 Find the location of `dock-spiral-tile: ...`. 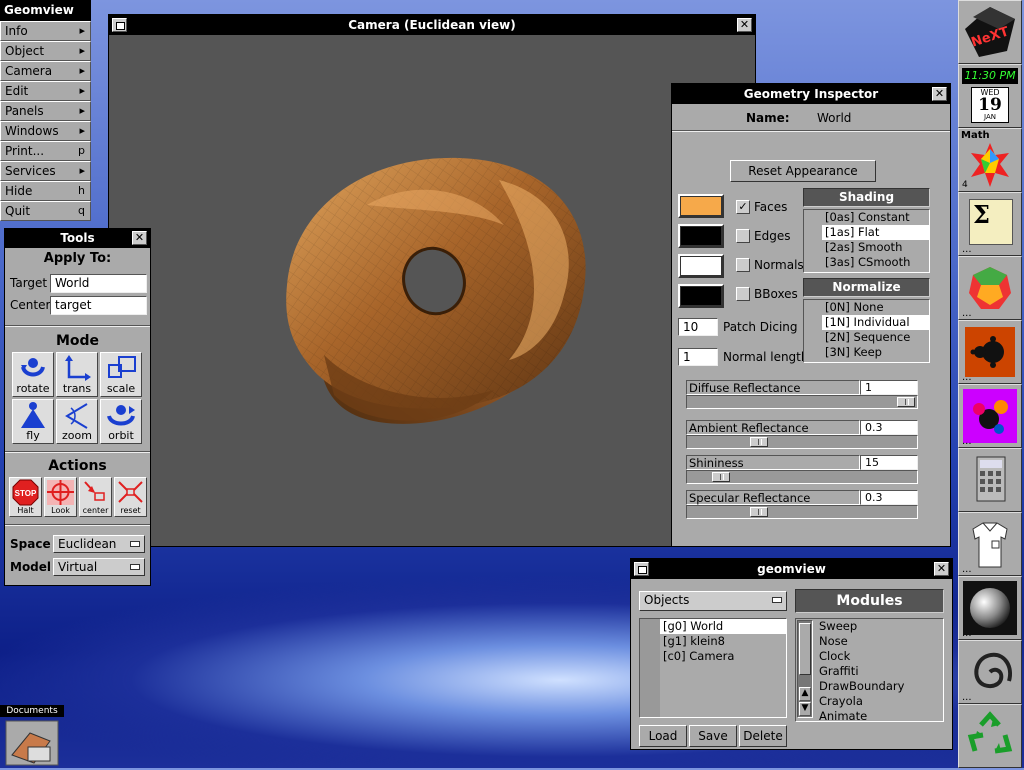

dock-spiral-tile: ... is located at coordinates (990, 672).